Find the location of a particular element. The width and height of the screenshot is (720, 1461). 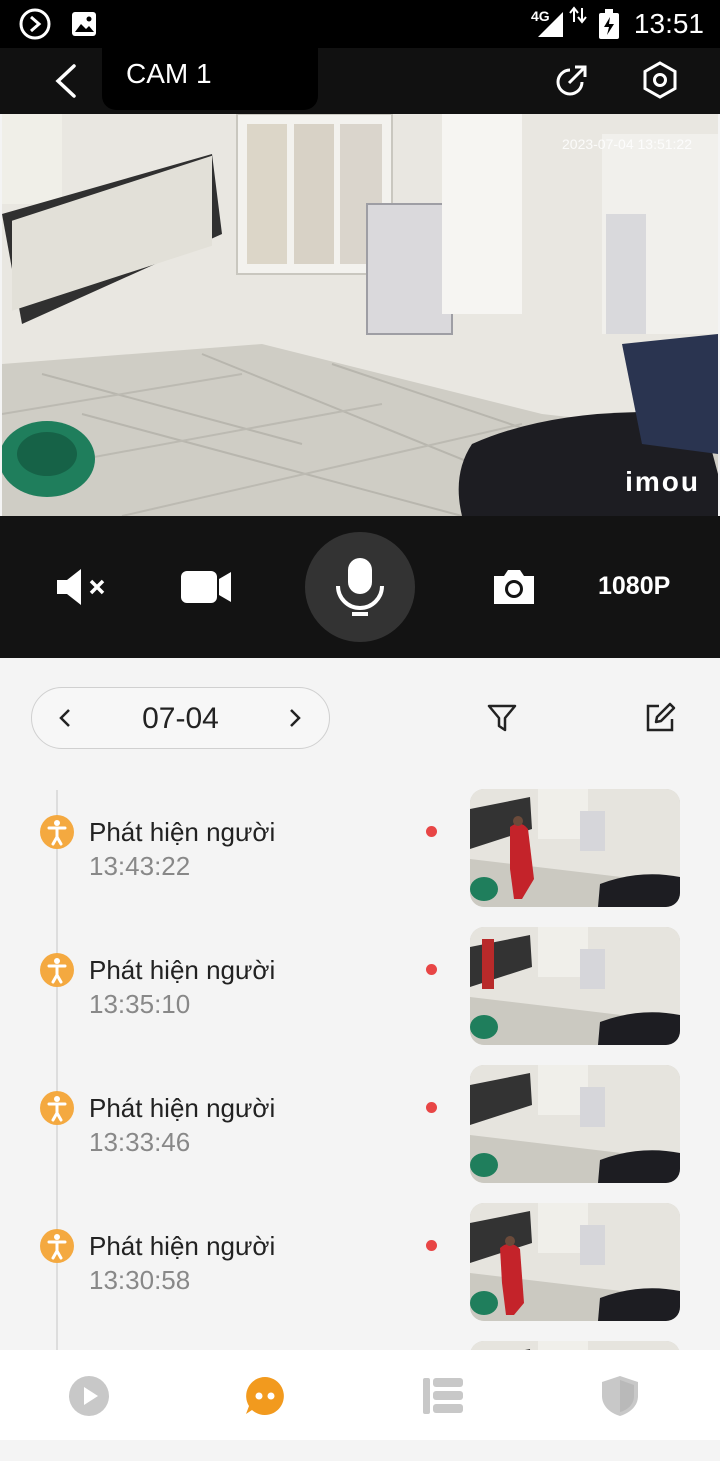

event-item: Phát hiện người 13:43:22 is located at coordinates (360, 849).